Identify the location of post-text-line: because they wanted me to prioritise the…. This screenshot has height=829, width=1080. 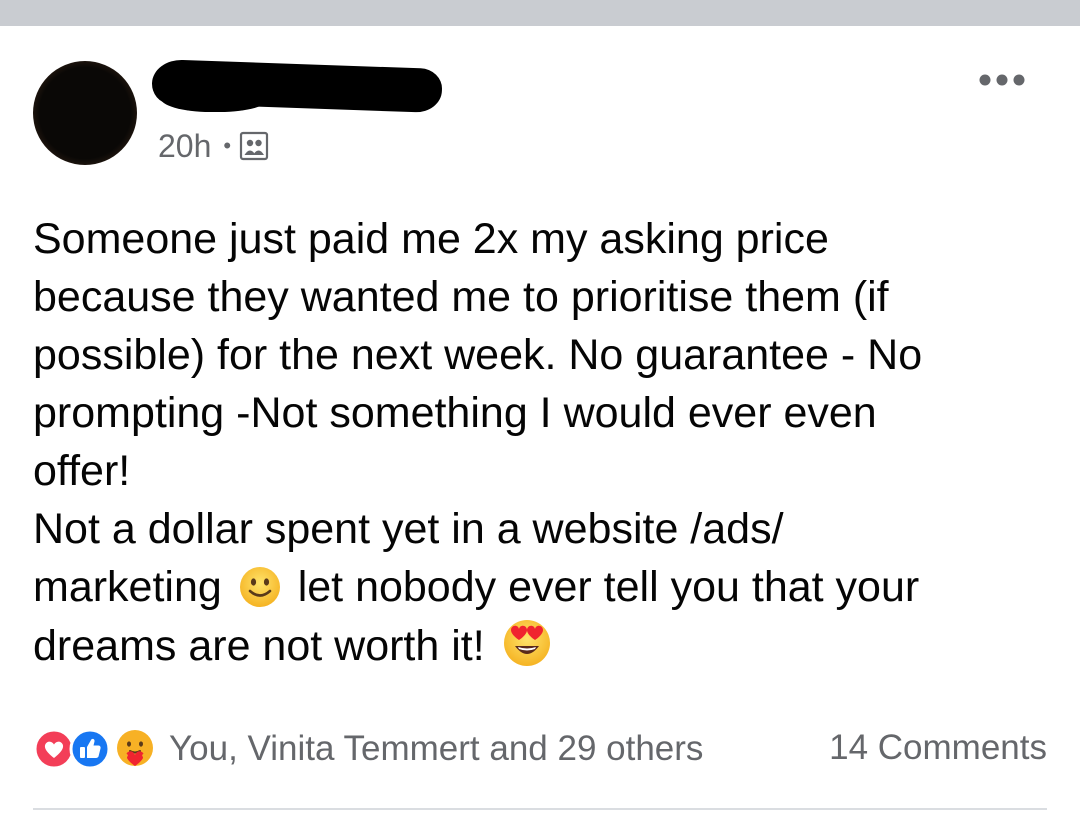
(461, 297).